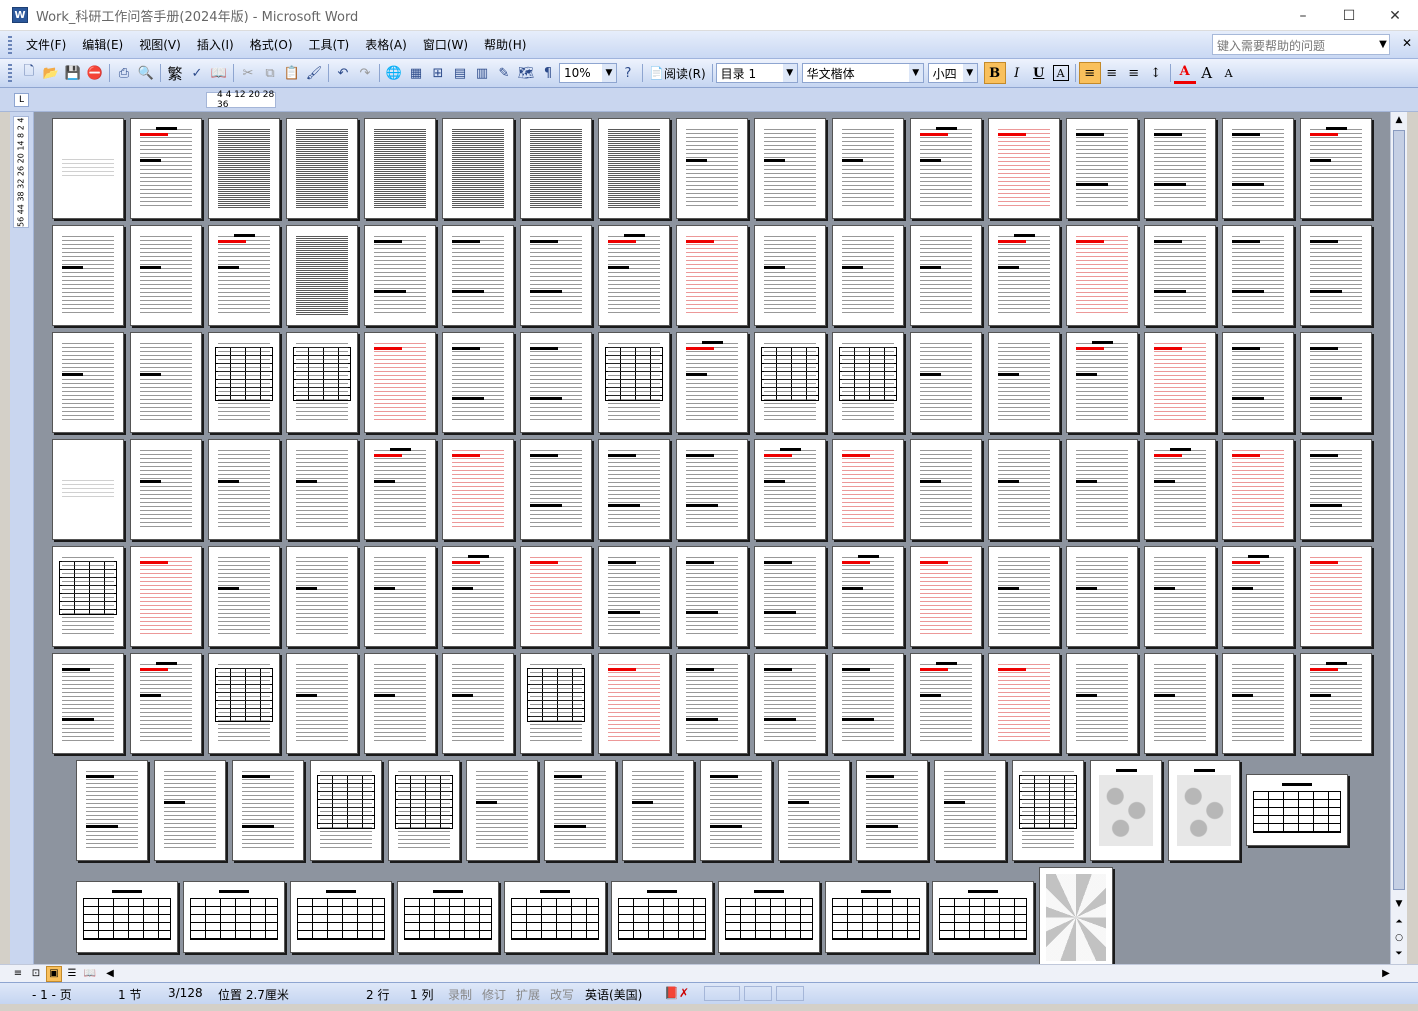 The height and width of the screenshot is (1011, 1418). I want to click on traditional-chinese-button: 繁, so click(175, 73).